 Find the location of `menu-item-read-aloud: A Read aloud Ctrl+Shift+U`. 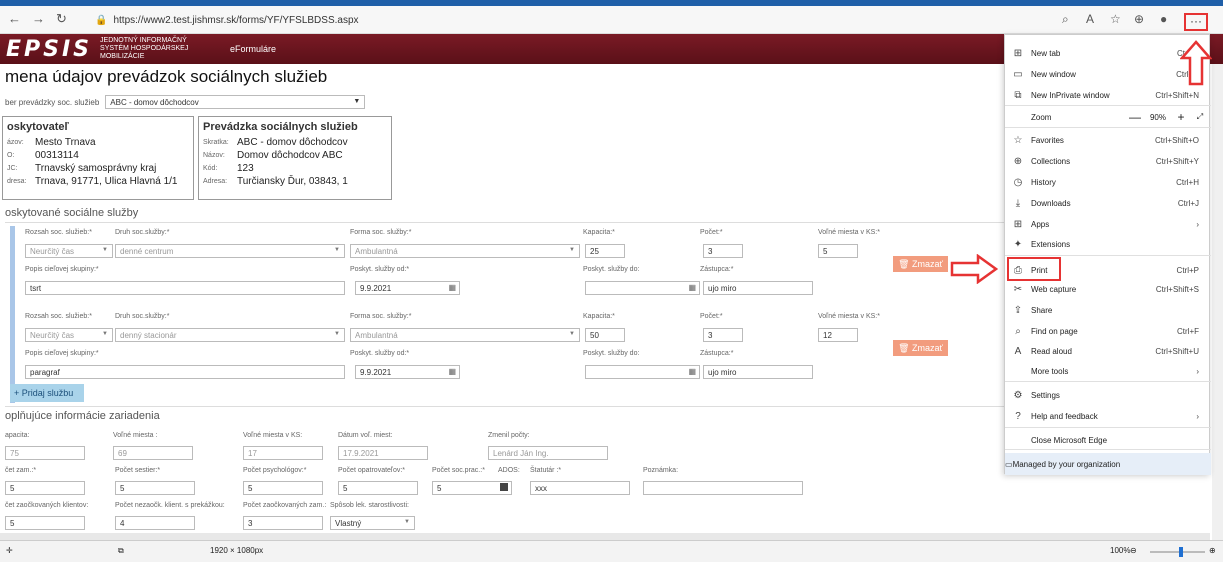

menu-item-read-aloud: A Read aloud Ctrl+Shift+U is located at coordinates (1108, 351).